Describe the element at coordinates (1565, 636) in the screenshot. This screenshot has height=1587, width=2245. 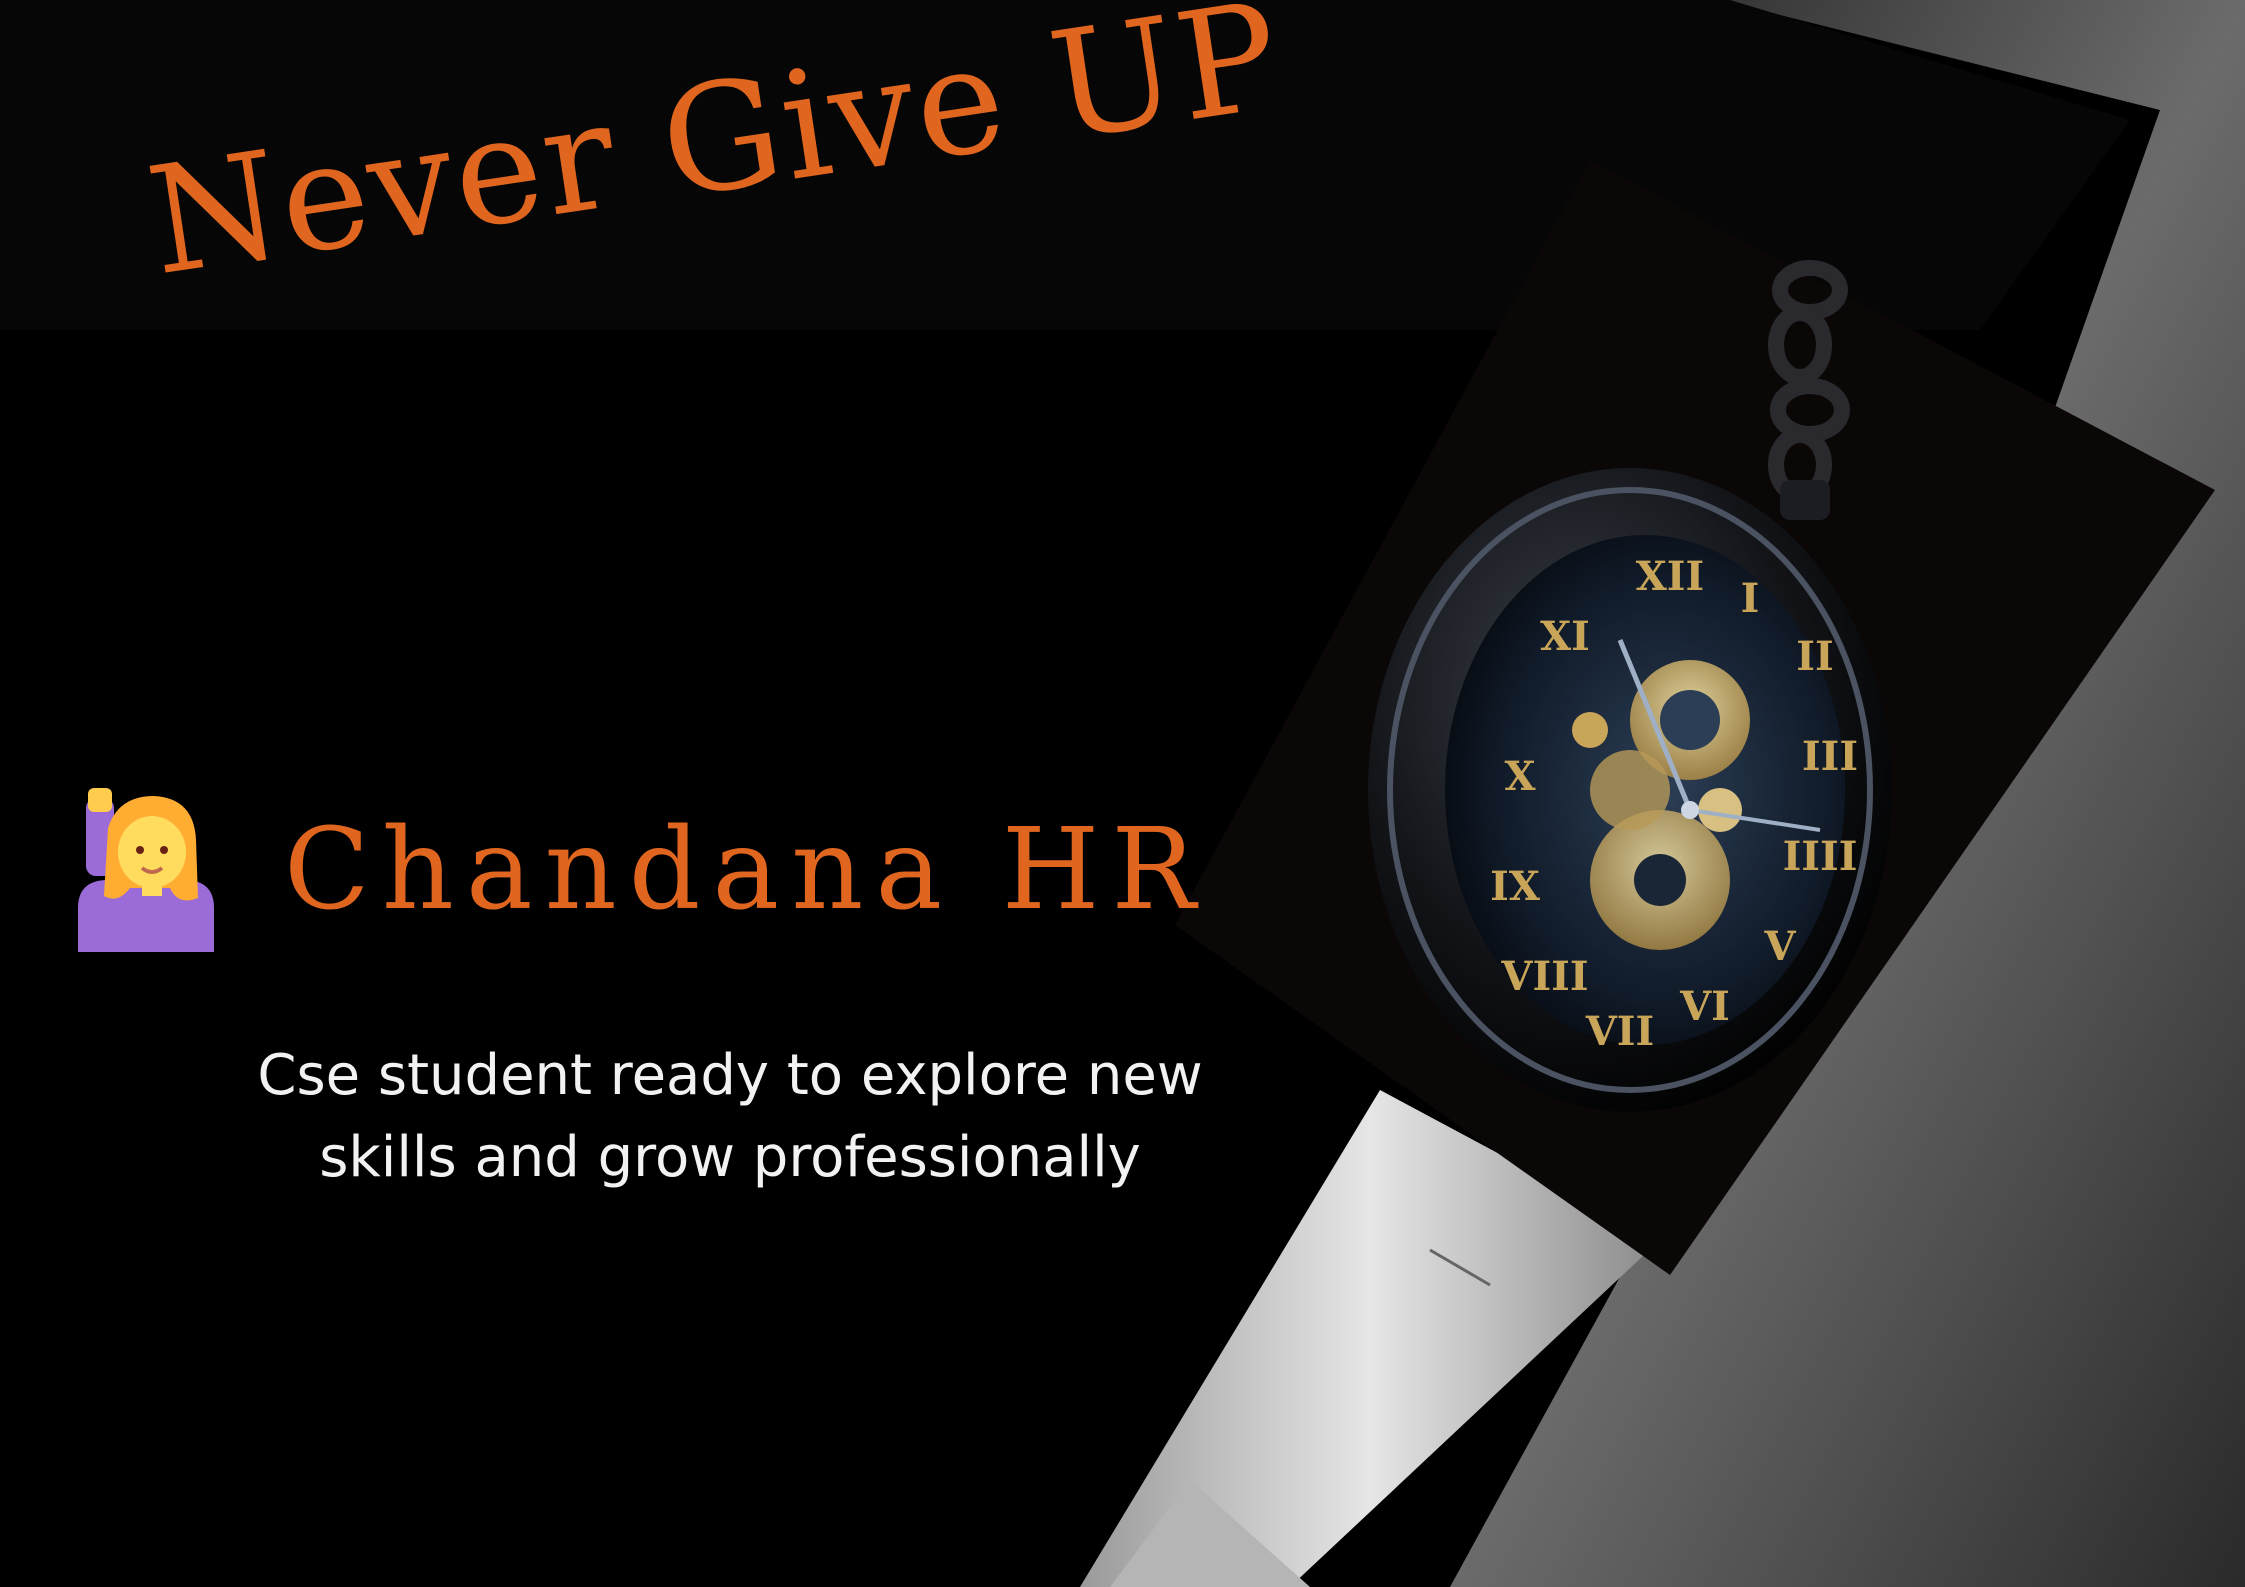
I see `svg-text: XI` at that location.